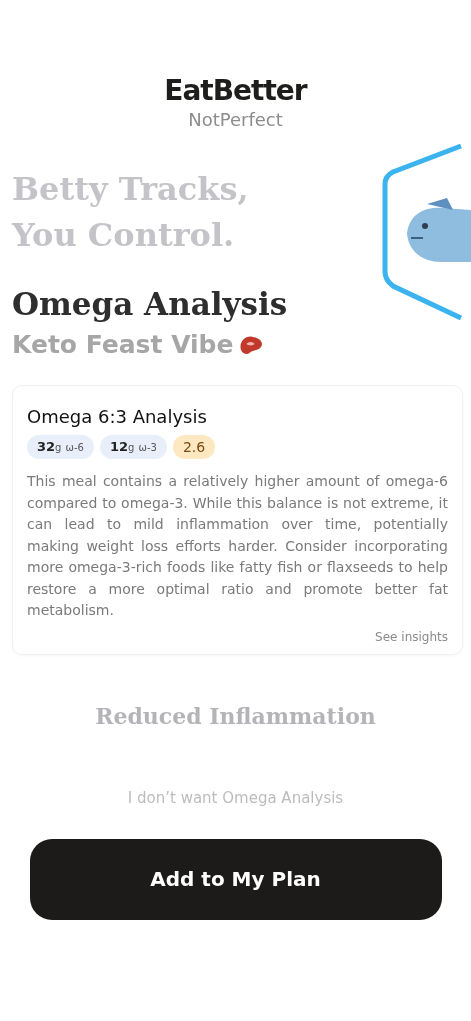 The width and height of the screenshot is (471, 1021). Describe the element at coordinates (131, 212) in the screenshot. I see `slogan: Betty Tracks, You Control.` at that location.